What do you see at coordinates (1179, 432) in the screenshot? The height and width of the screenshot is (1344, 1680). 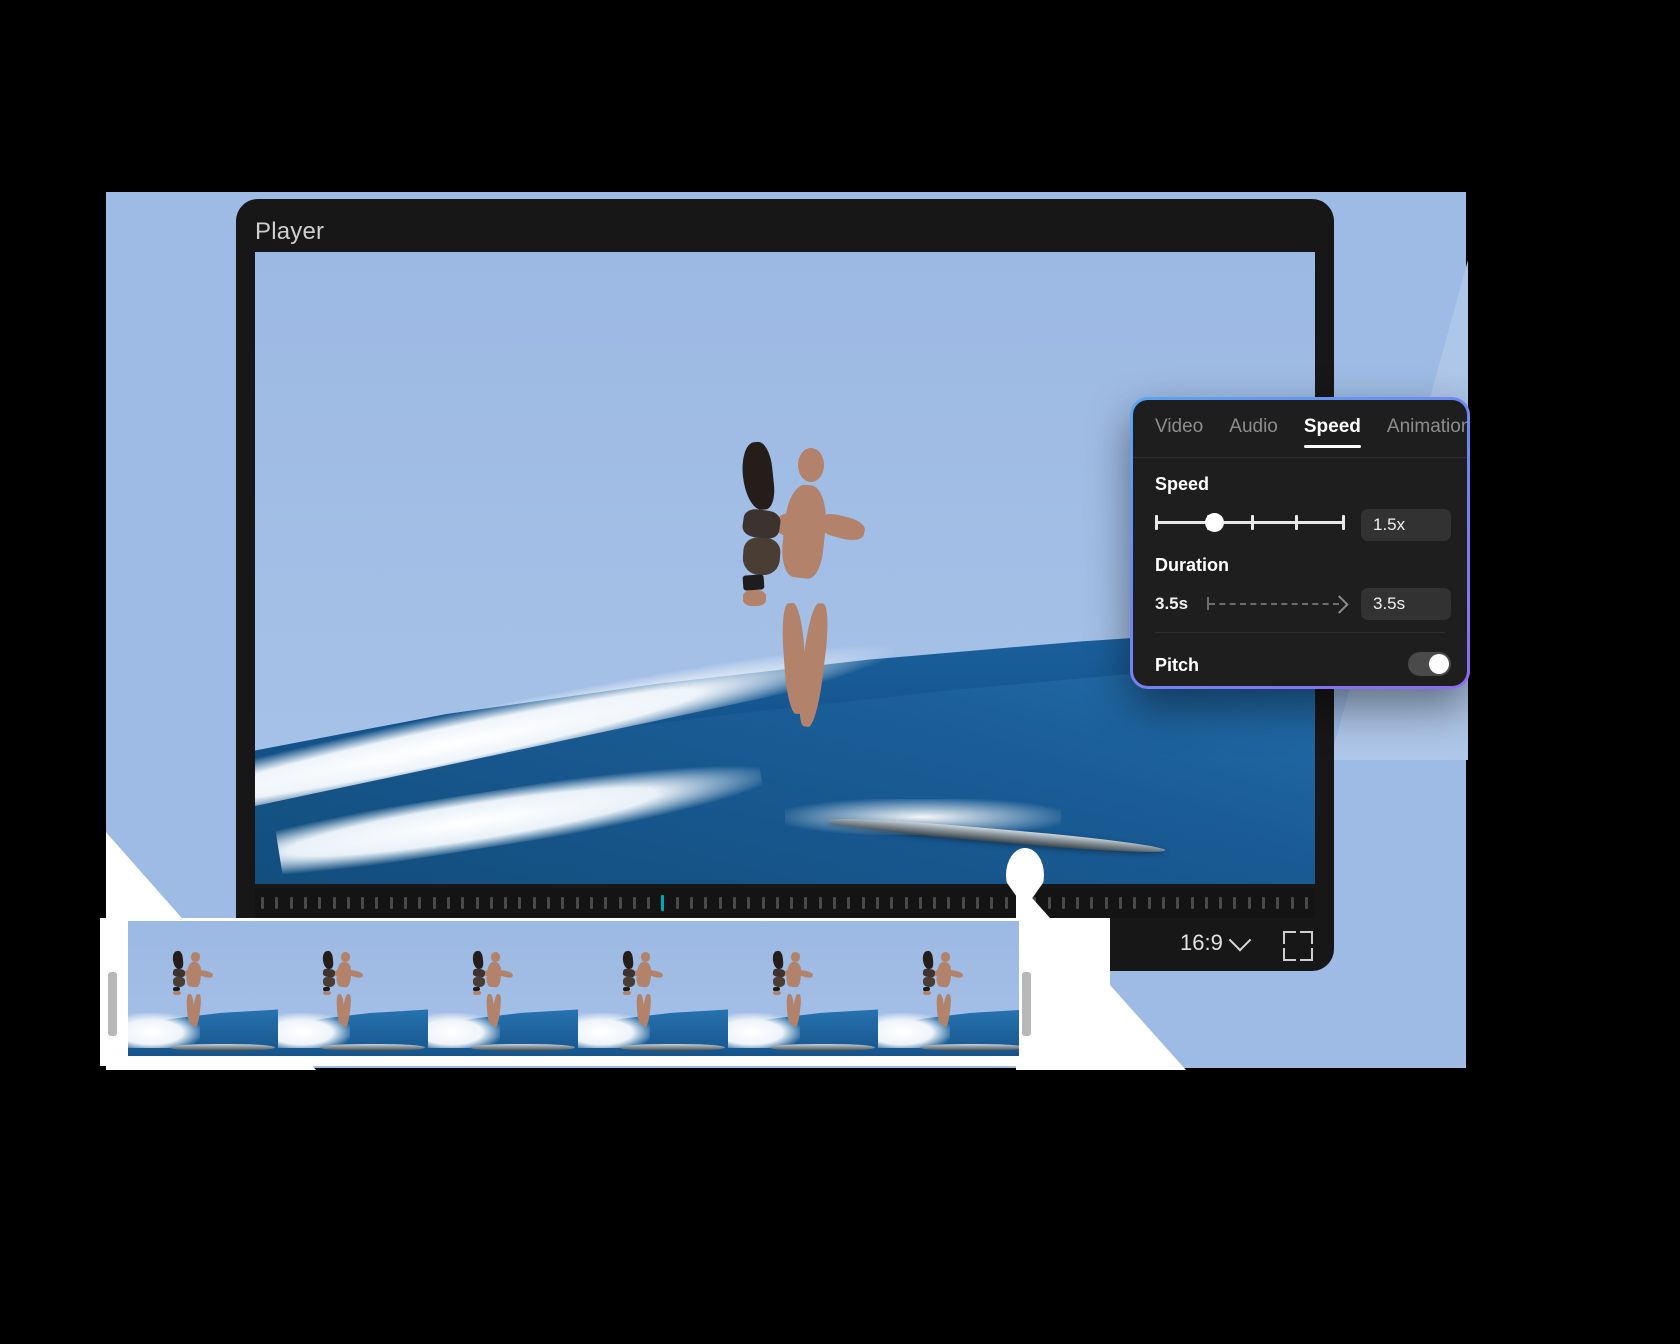 I see `tab-video: Video` at bounding box center [1179, 432].